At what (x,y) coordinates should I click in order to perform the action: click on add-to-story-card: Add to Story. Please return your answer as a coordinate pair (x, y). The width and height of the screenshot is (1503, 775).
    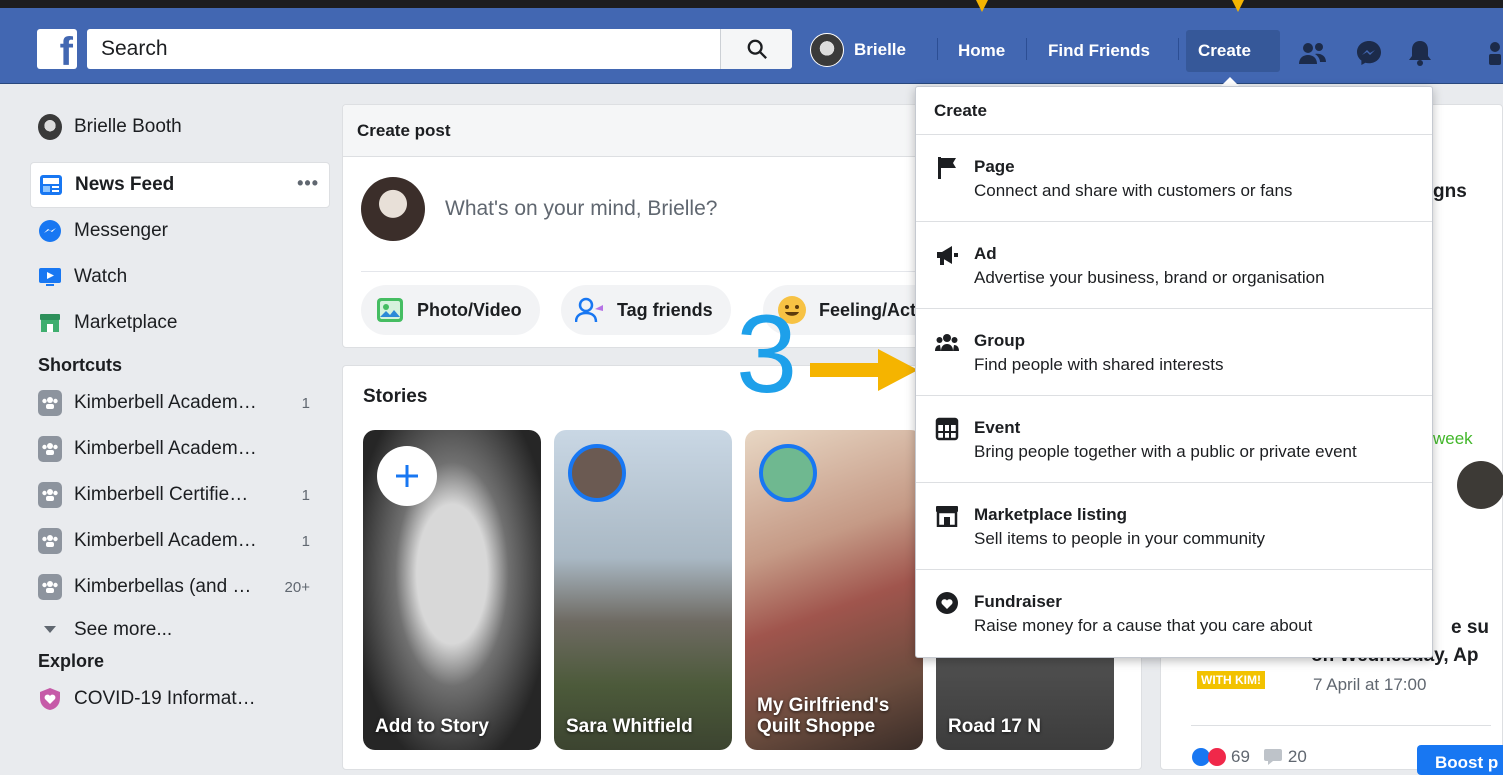
    Looking at the image, I should click on (452, 590).